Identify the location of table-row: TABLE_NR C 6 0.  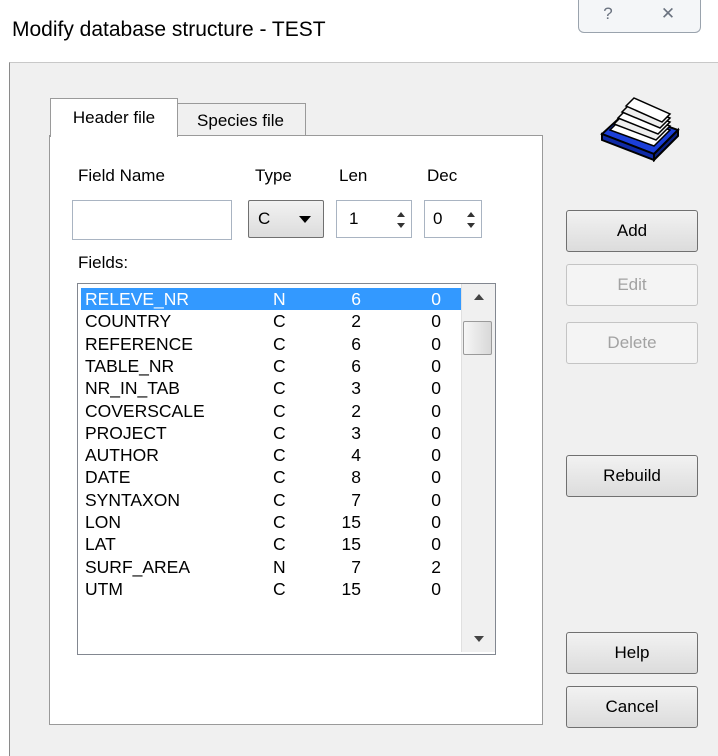
(275, 366).